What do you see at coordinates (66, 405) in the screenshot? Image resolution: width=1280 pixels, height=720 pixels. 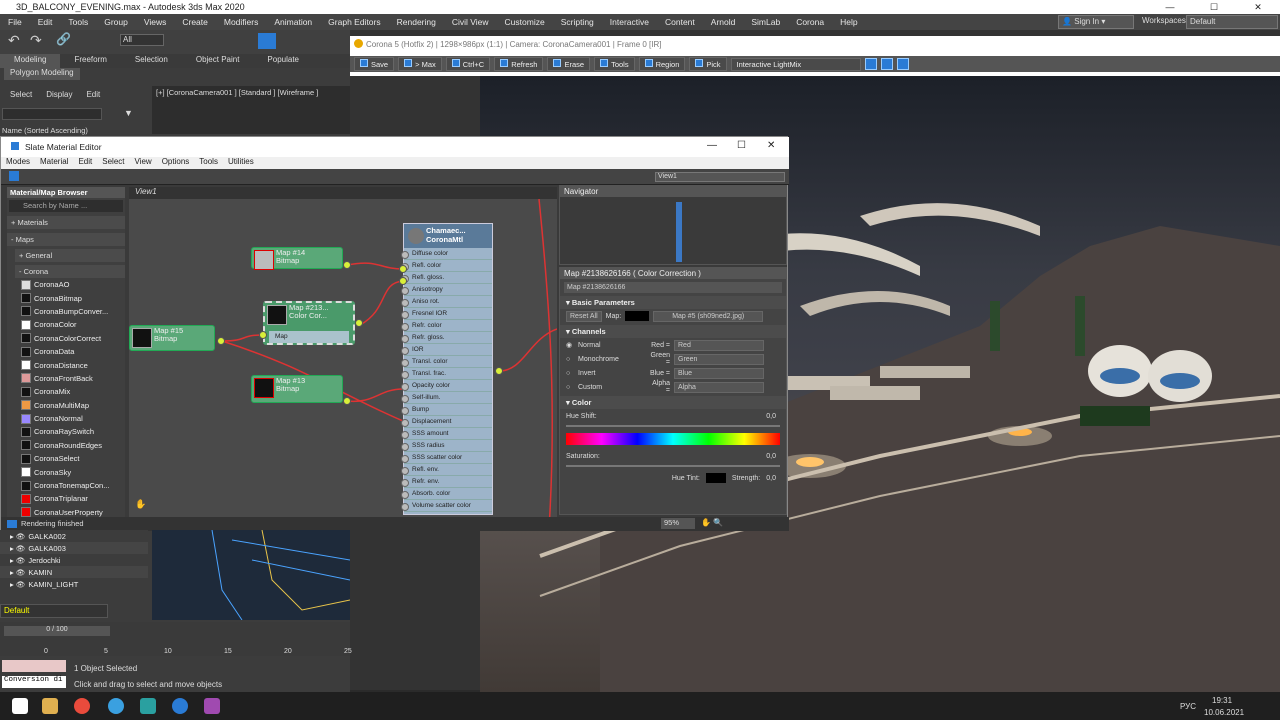 I see `browser-item: CoronaMultiMap` at bounding box center [66, 405].